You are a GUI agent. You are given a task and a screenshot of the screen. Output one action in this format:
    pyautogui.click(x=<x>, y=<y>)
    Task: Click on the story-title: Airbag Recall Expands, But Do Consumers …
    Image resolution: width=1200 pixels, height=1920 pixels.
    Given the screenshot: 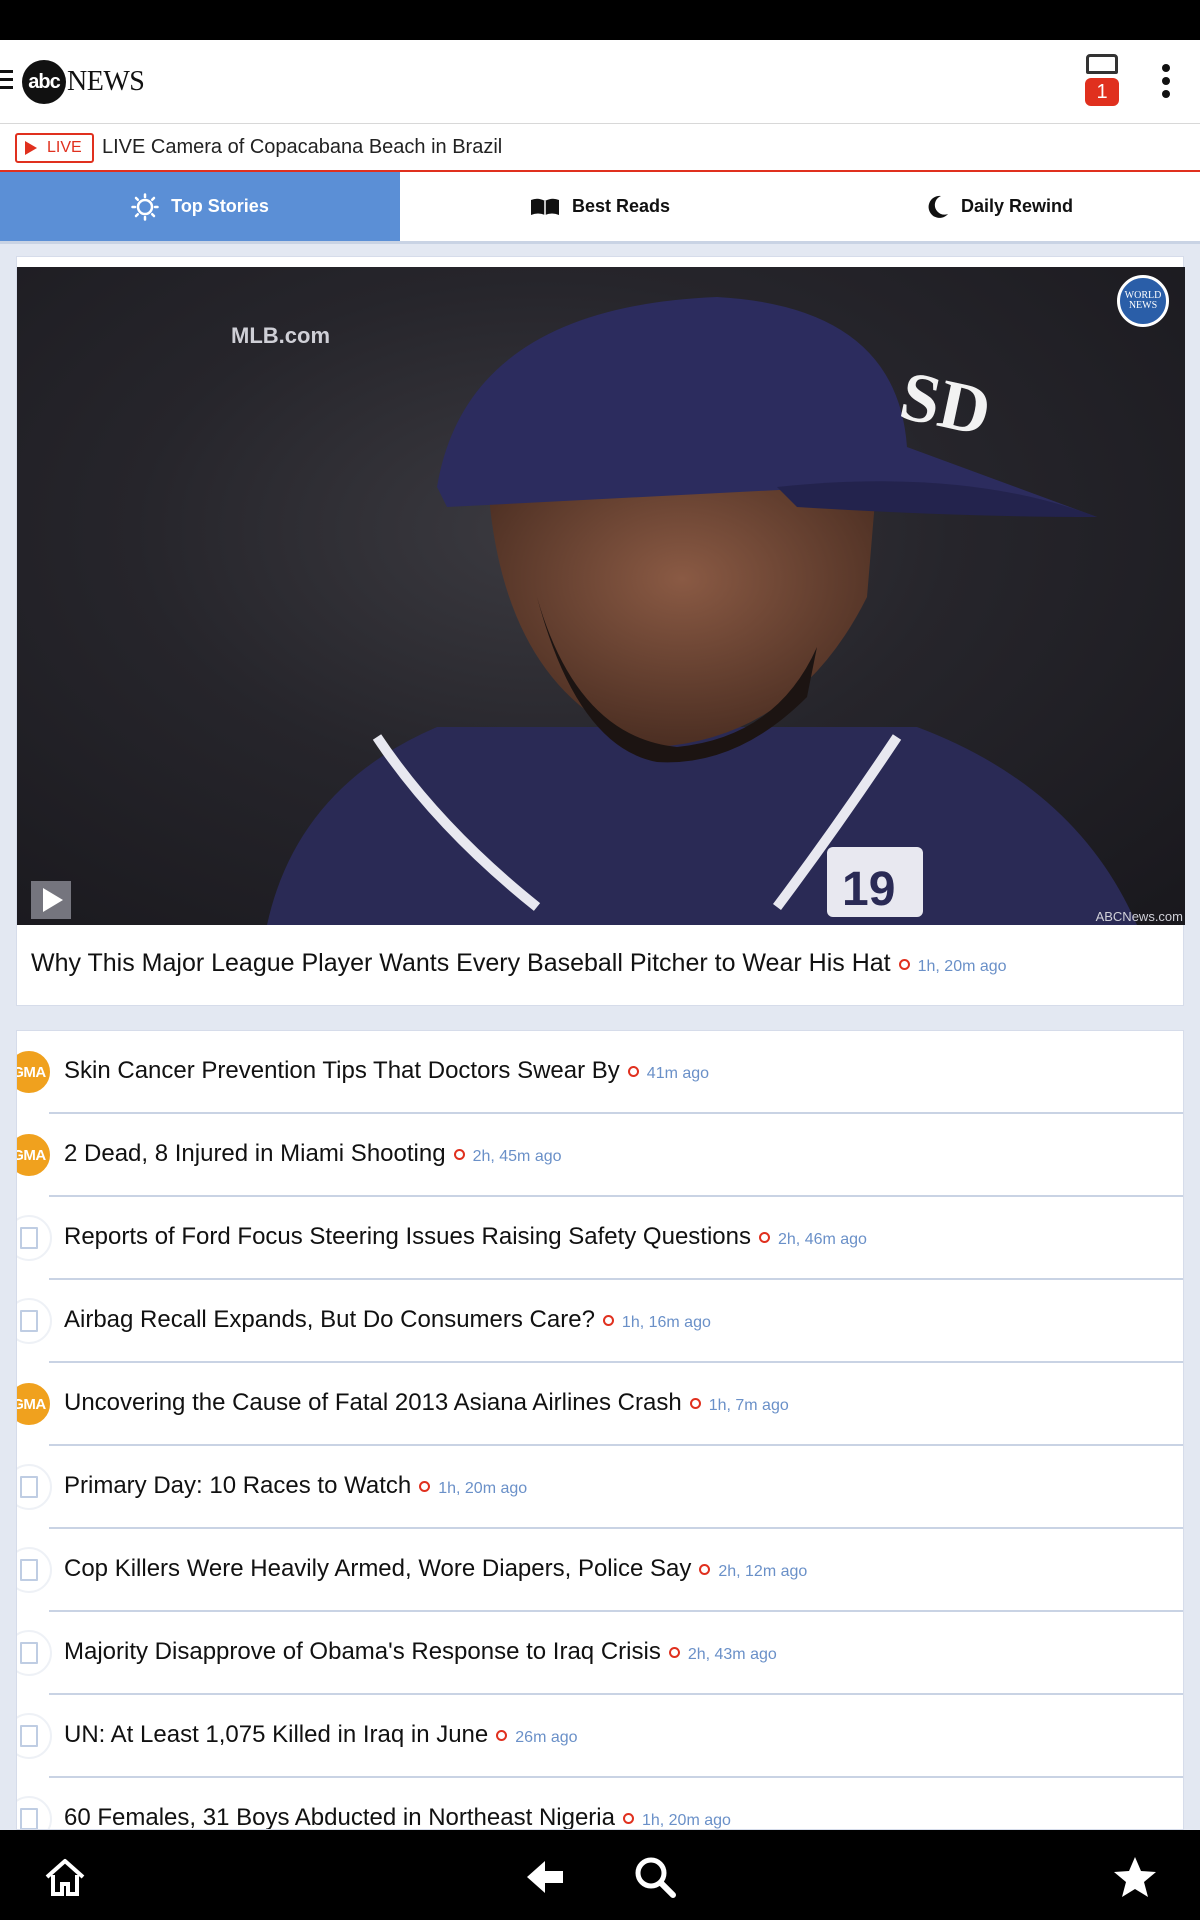 What is the action you would take?
    pyautogui.click(x=387, y=1320)
    